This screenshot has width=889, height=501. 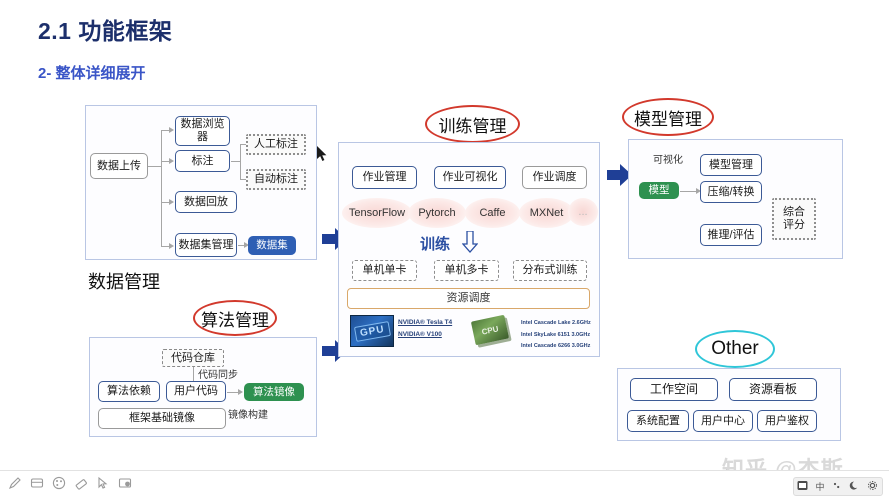 I want to click on compress-convert-label: 压缩/转换, so click(x=731, y=191).